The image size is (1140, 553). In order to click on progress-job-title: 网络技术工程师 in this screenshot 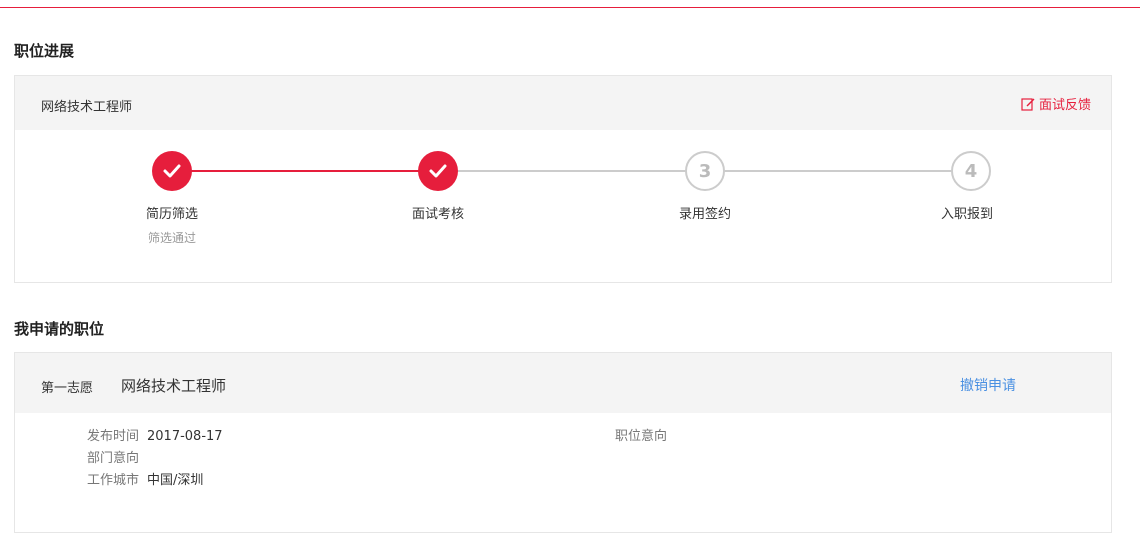, I will do `click(87, 107)`.